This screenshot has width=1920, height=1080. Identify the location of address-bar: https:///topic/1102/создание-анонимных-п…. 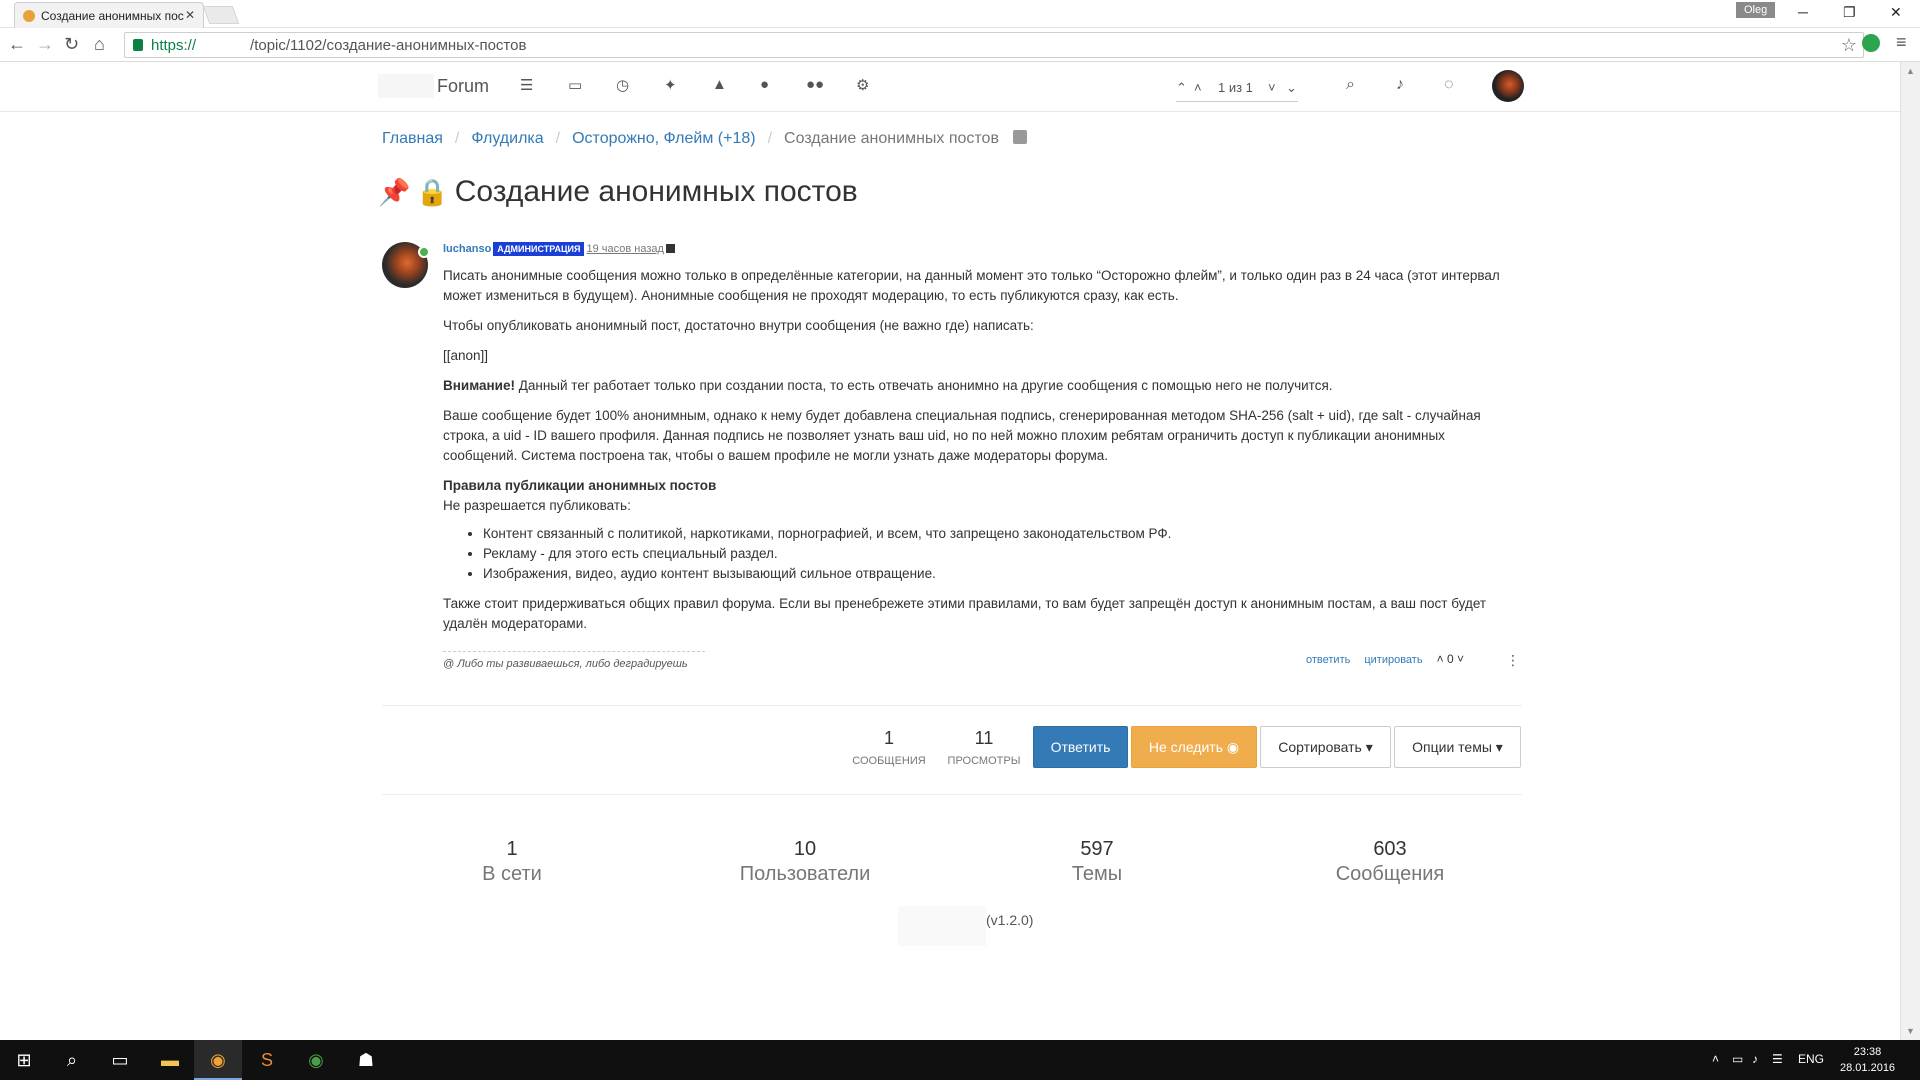
(994, 45).